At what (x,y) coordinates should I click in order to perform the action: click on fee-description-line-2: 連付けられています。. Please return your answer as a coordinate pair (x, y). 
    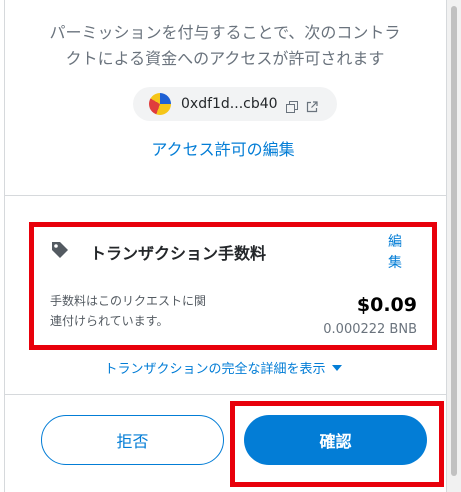
    Looking at the image, I should click on (109, 321).